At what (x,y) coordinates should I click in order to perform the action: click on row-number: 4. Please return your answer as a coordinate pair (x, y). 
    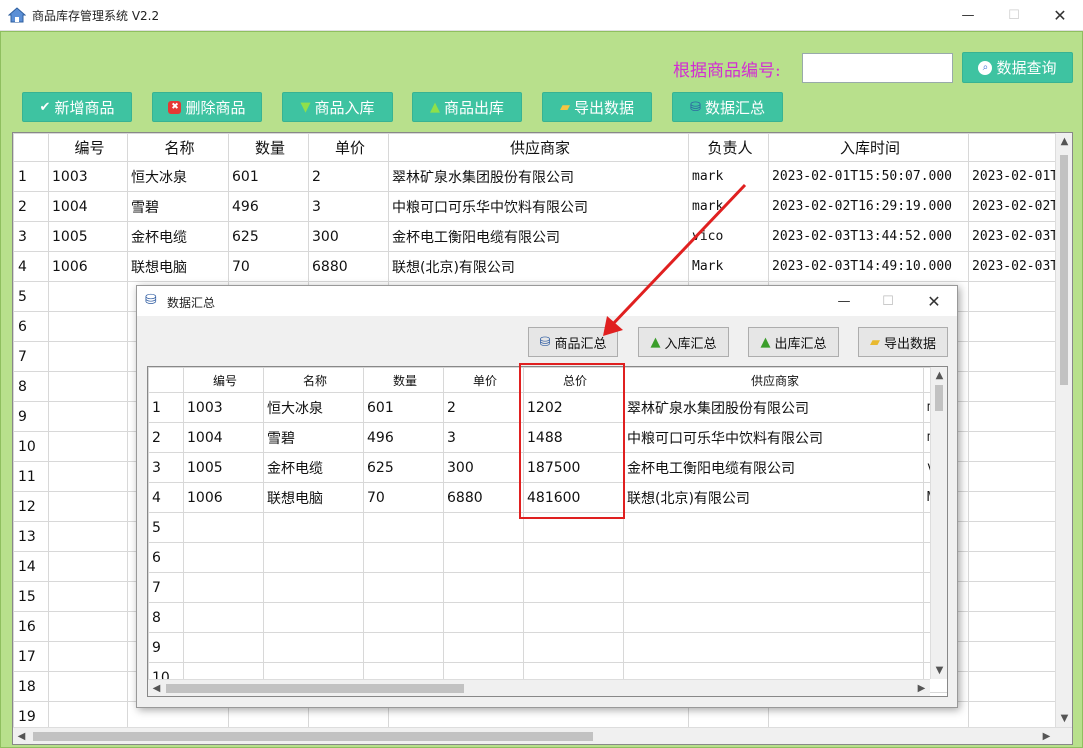
    Looking at the image, I should click on (166, 497).